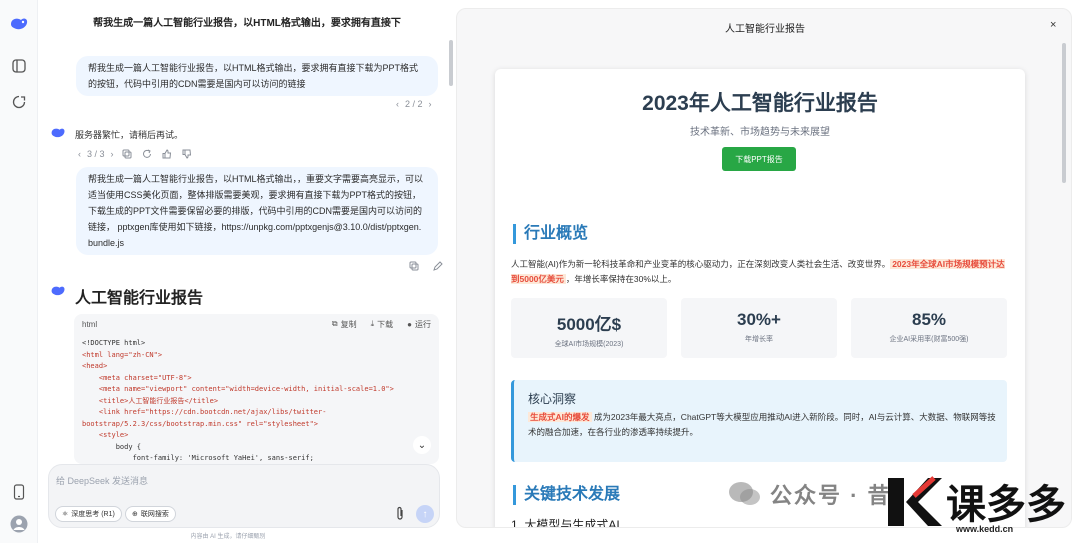  I want to click on code-copy-label: 复制, so click(348, 324).